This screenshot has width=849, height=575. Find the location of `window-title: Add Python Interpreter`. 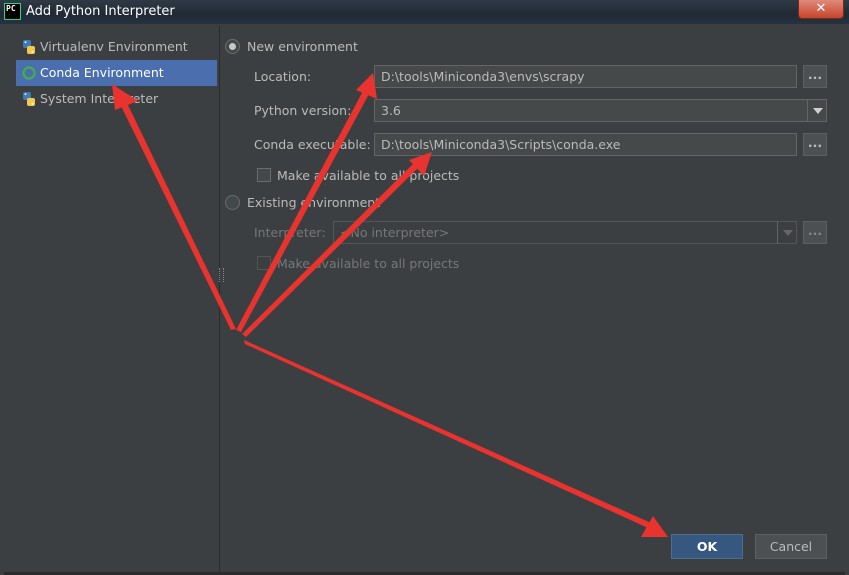

window-title: Add Python Interpreter is located at coordinates (100, 11).